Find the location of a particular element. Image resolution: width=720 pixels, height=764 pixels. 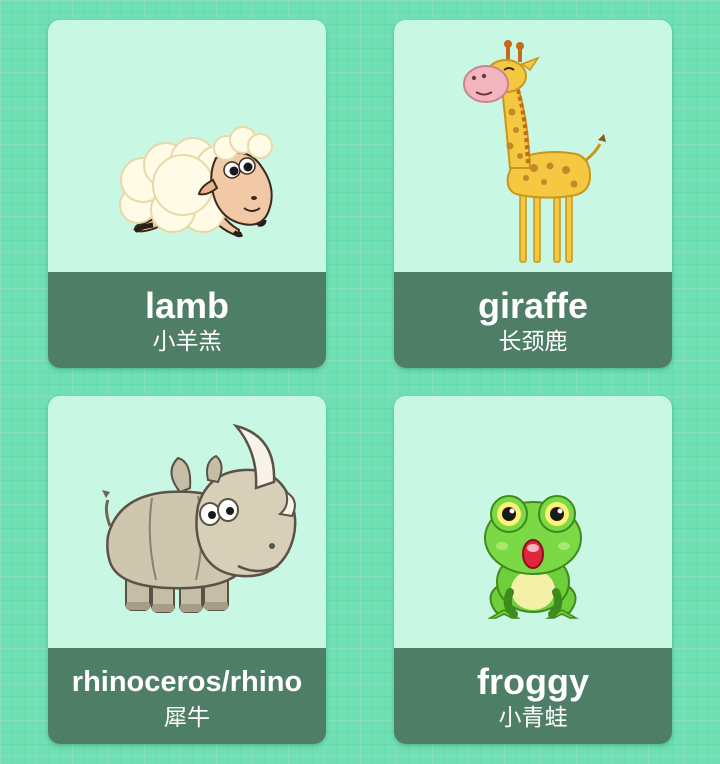

english-word: rhinoceros/rhino is located at coordinates (187, 682).